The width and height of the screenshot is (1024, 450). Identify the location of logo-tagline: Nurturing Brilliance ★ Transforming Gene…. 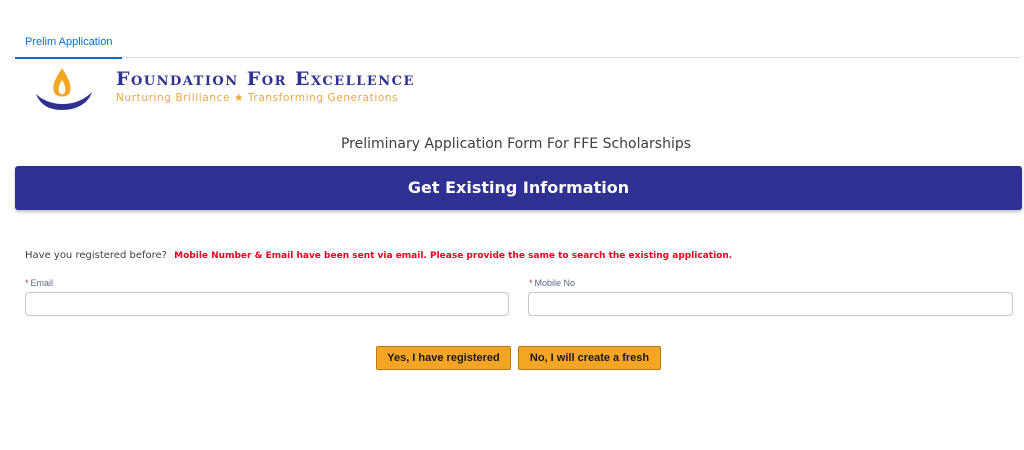
(257, 98).